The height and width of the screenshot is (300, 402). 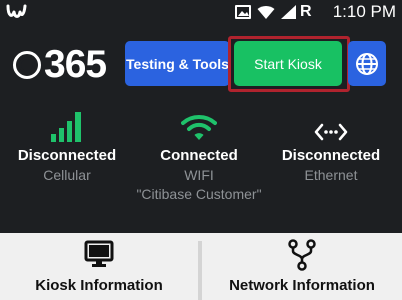 What do you see at coordinates (331, 155) in the screenshot?
I see `ethernet-state: Disconnected` at bounding box center [331, 155].